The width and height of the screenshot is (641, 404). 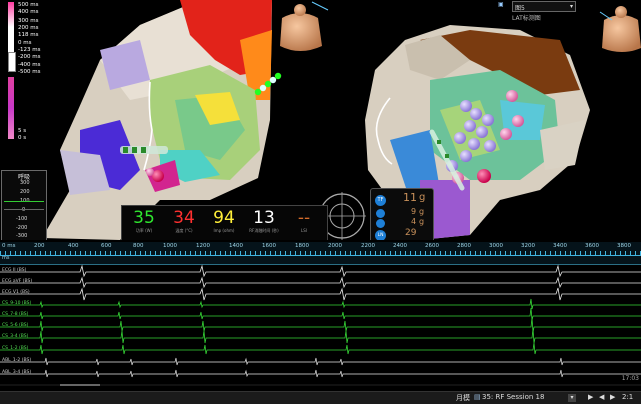 What do you see at coordinates (25, 192) in the screenshot?
I see `respiration-tick: 200` at bounding box center [25, 192].